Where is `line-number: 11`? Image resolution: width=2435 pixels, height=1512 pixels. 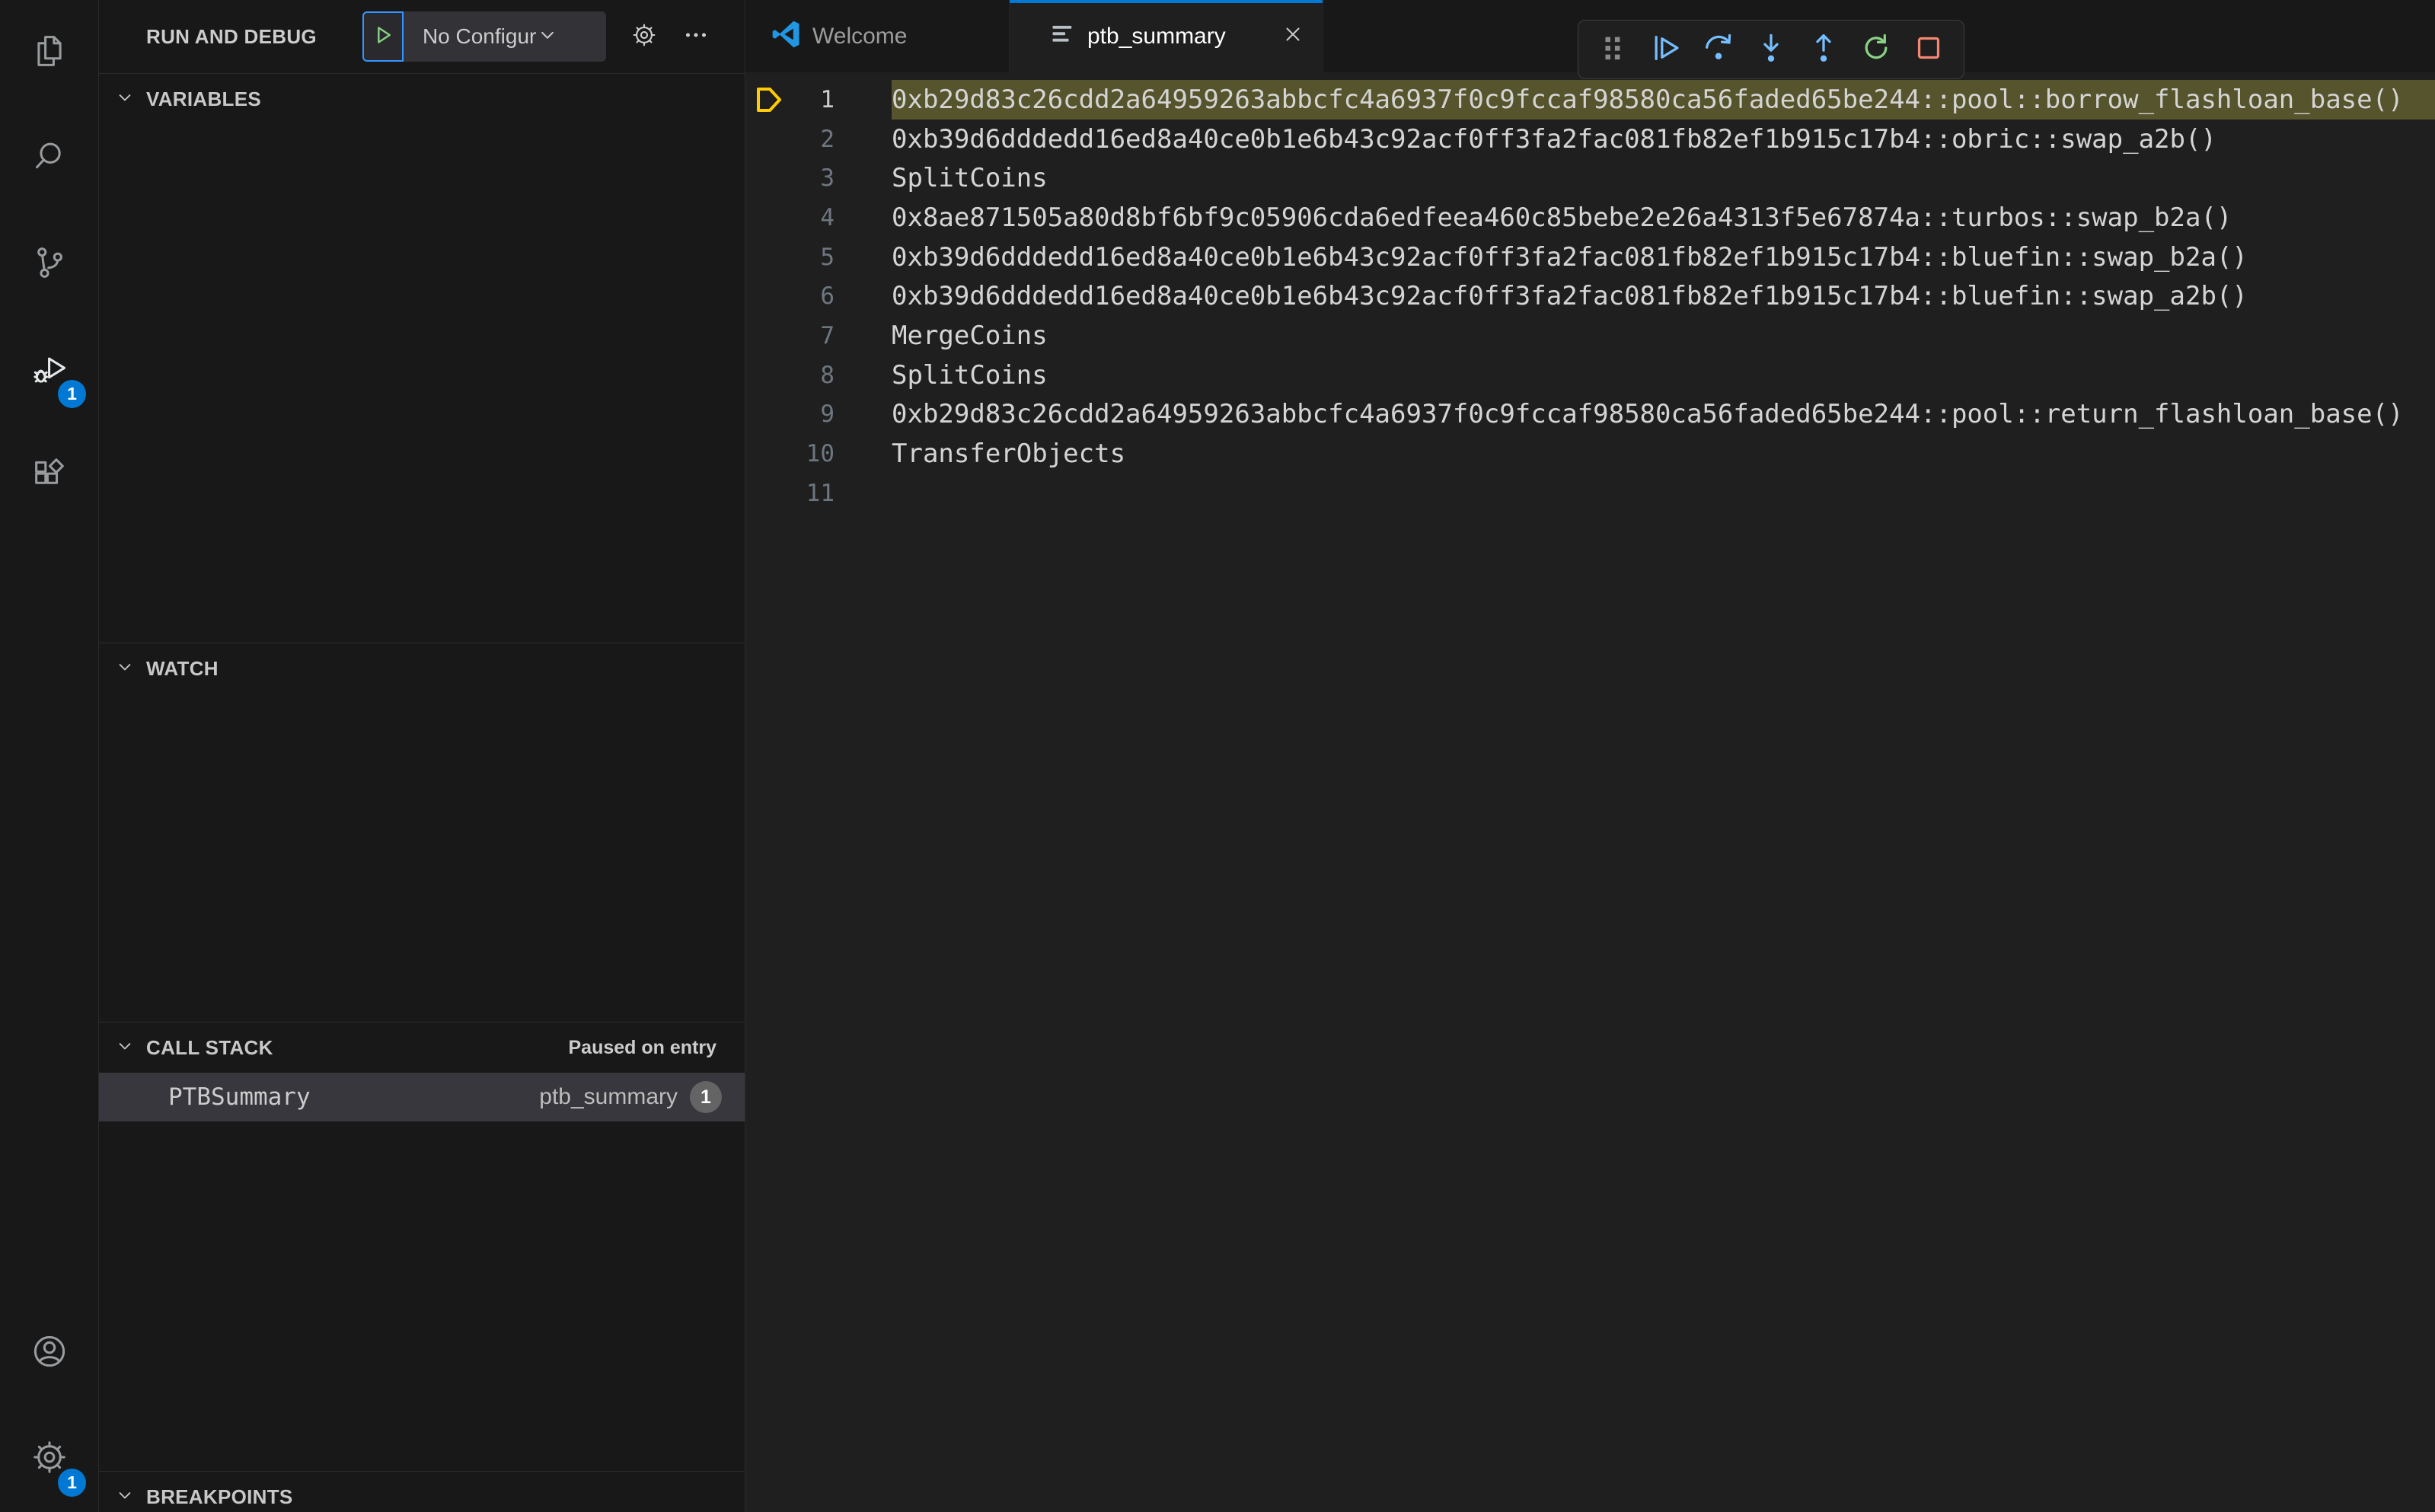
line-number: 11 is located at coordinates (820, 493).